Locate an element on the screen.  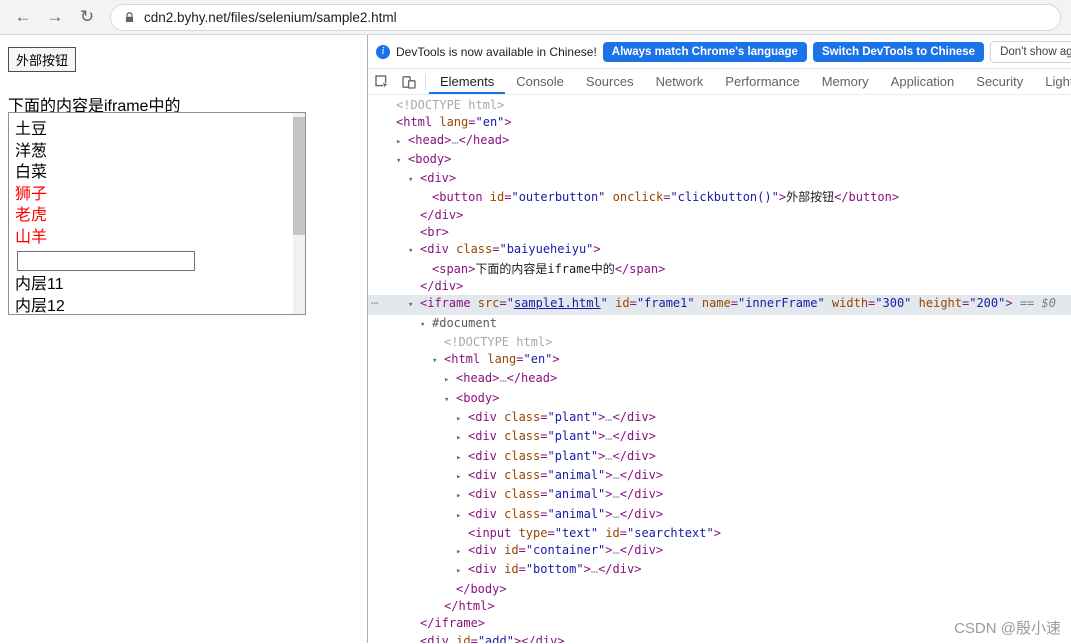
dom-tree-line: <br> is located at coordinates (719, 232).